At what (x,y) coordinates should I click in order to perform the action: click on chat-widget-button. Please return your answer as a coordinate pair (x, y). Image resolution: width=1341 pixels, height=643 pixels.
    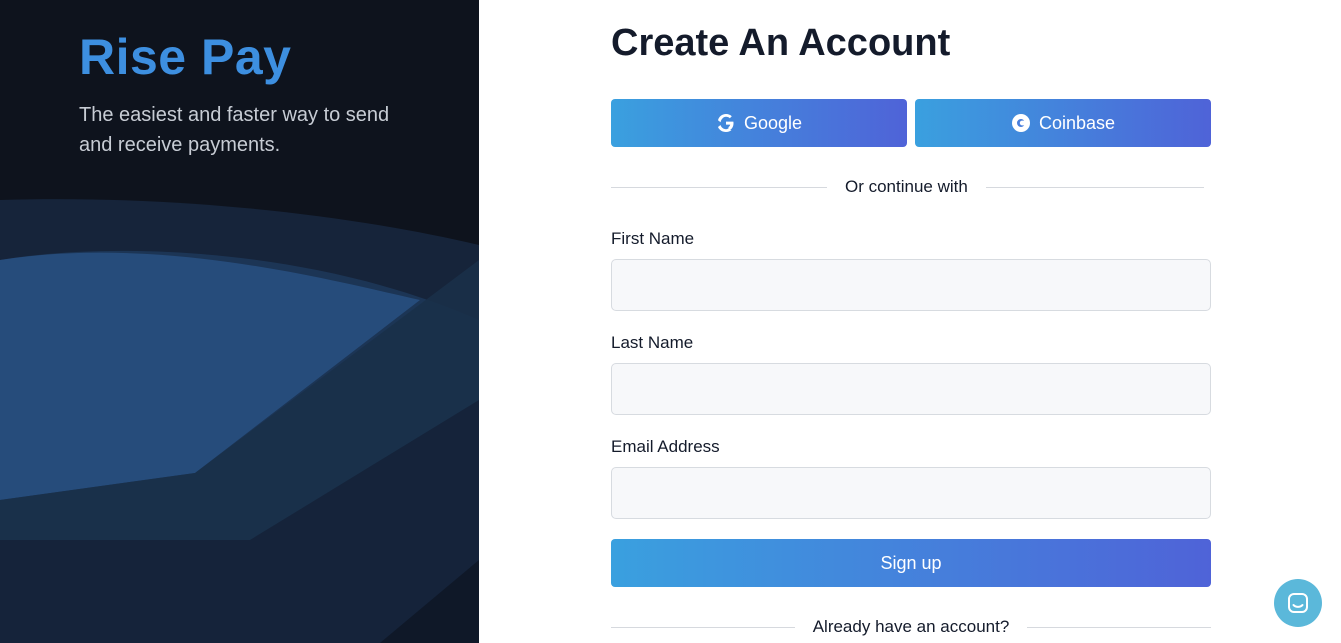
    Looking at the image, I should click on (1298, 603).